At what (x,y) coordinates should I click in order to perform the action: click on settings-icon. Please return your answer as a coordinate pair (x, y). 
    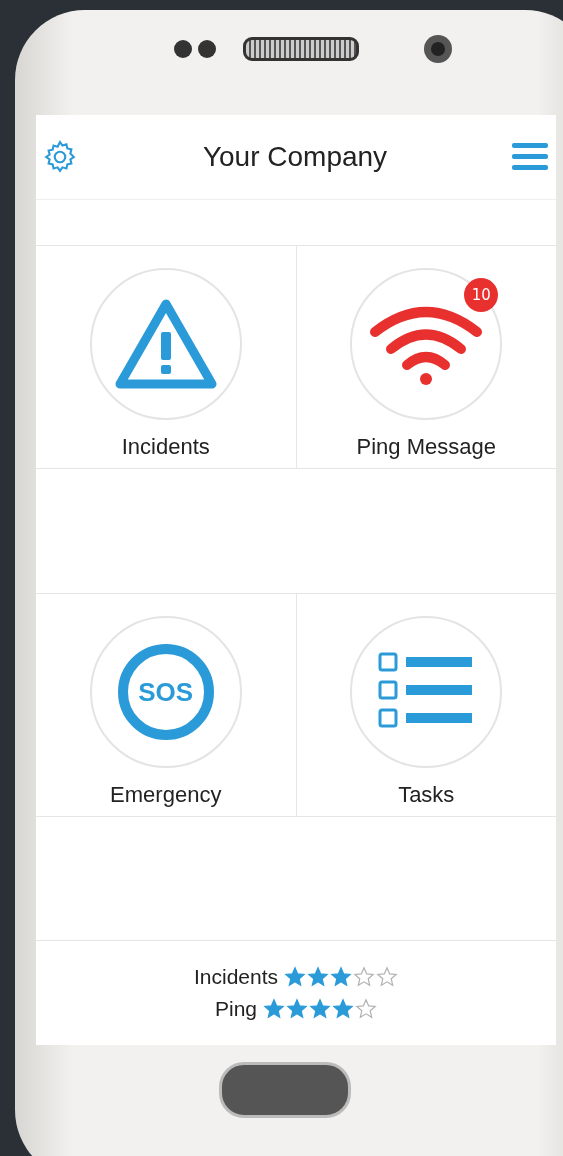
    Looking at the image, I should click on (60, 157).